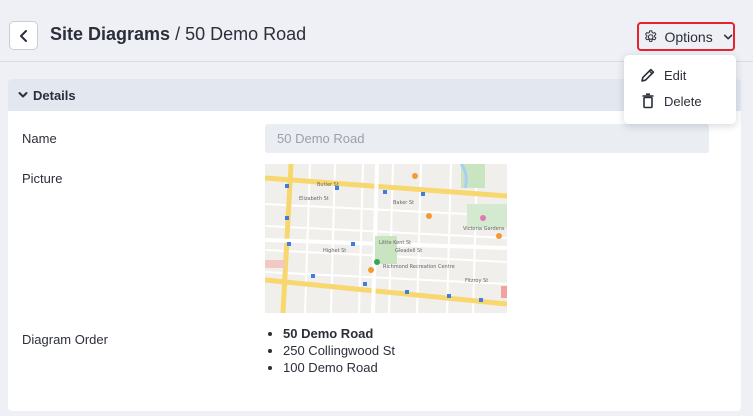 This screenshot has width=753, height=416. What do you see at coordinates (246, 34) in the screenshot?
I see `breadcrumb-current: 50 Demo Road` at bounding box center [246, 34].